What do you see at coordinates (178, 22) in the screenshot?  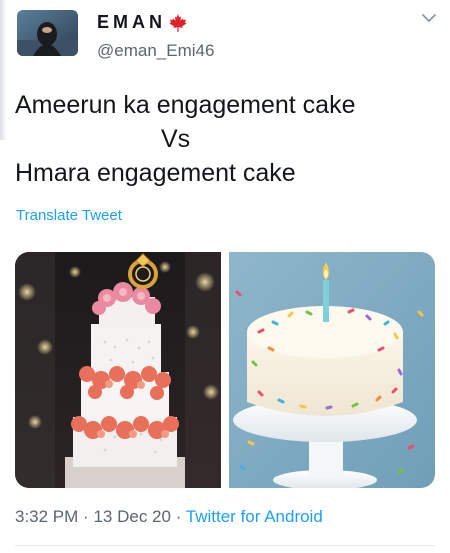 I see `maple-leaf-icon` at bounding box center [178, 22].